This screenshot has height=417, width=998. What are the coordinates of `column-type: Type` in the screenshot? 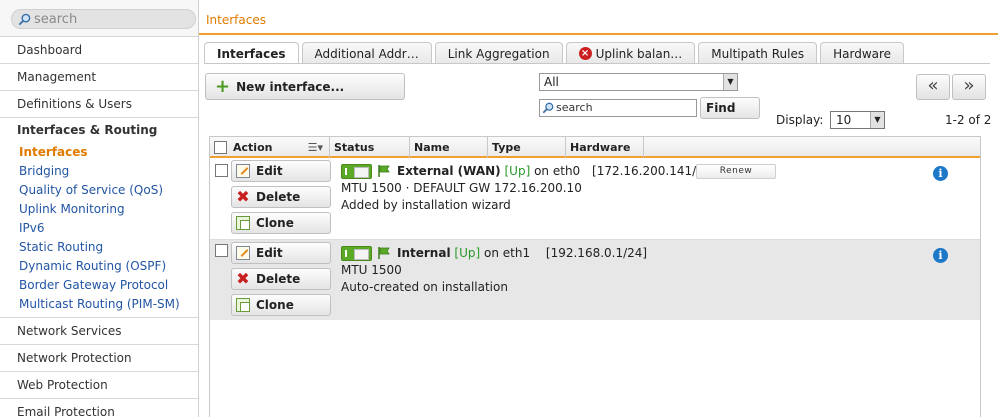 It's located at (527, 147).